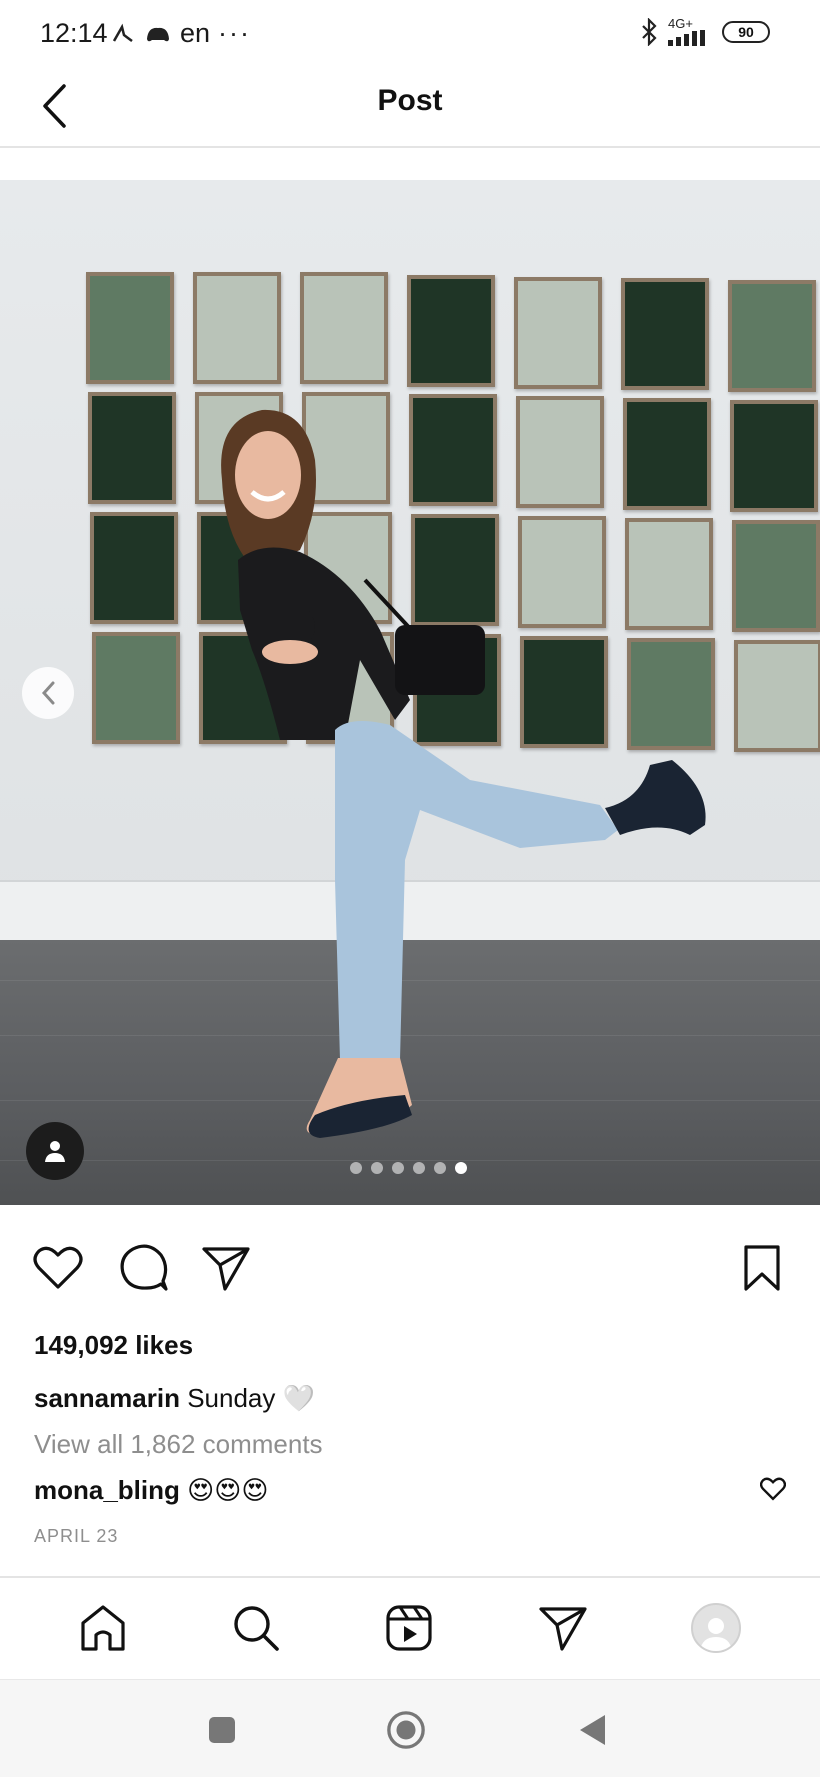 The width and height of the screenshot is (820, 1777). I want to click on battery-indicator: 90, so click(746, 32).